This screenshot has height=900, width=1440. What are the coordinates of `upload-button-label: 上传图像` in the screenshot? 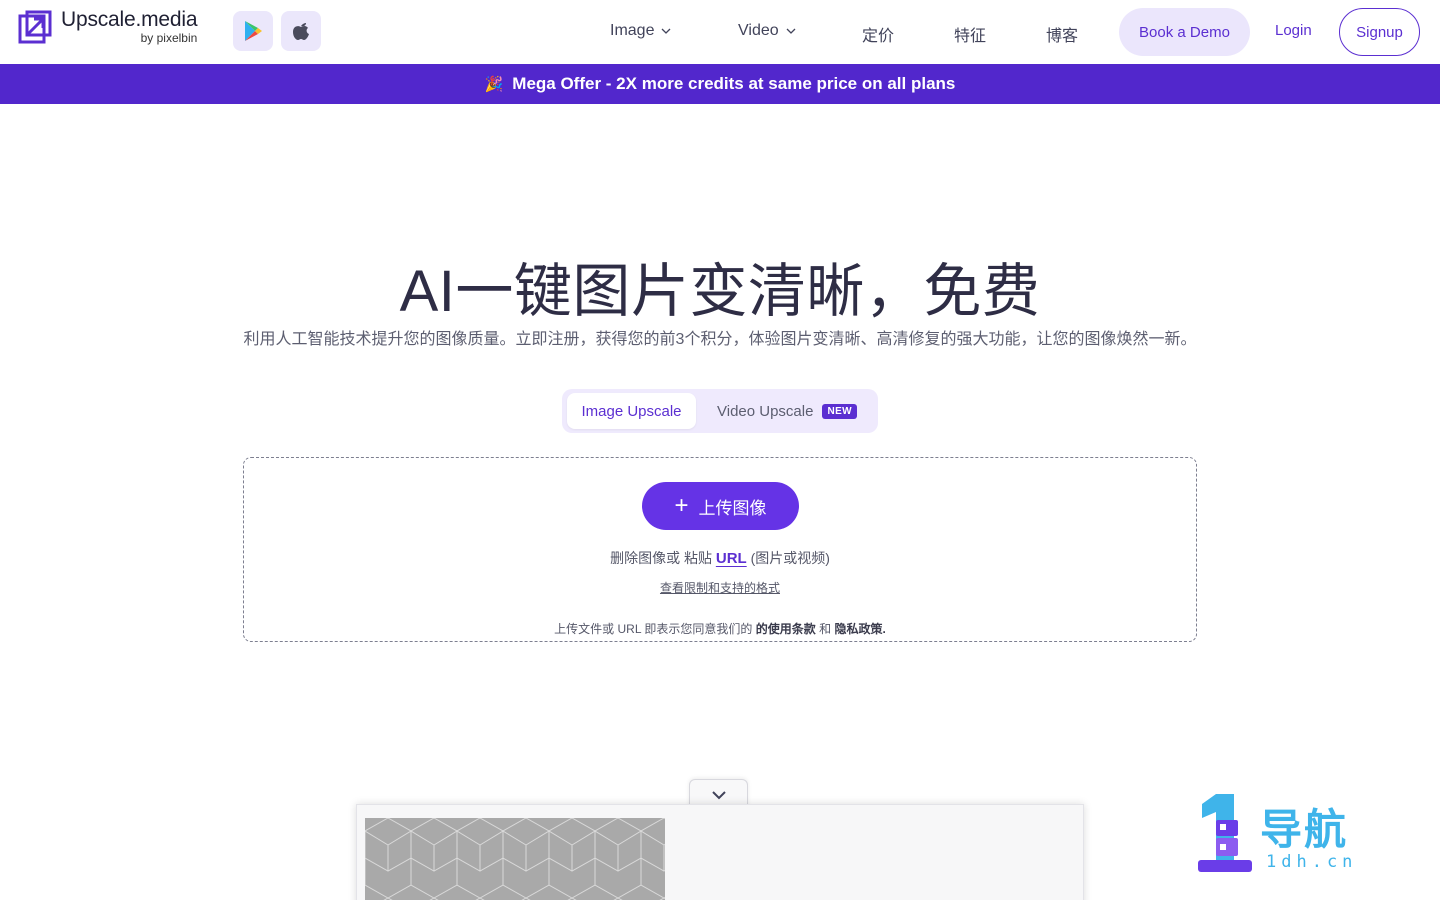 It's located at (732, 508).